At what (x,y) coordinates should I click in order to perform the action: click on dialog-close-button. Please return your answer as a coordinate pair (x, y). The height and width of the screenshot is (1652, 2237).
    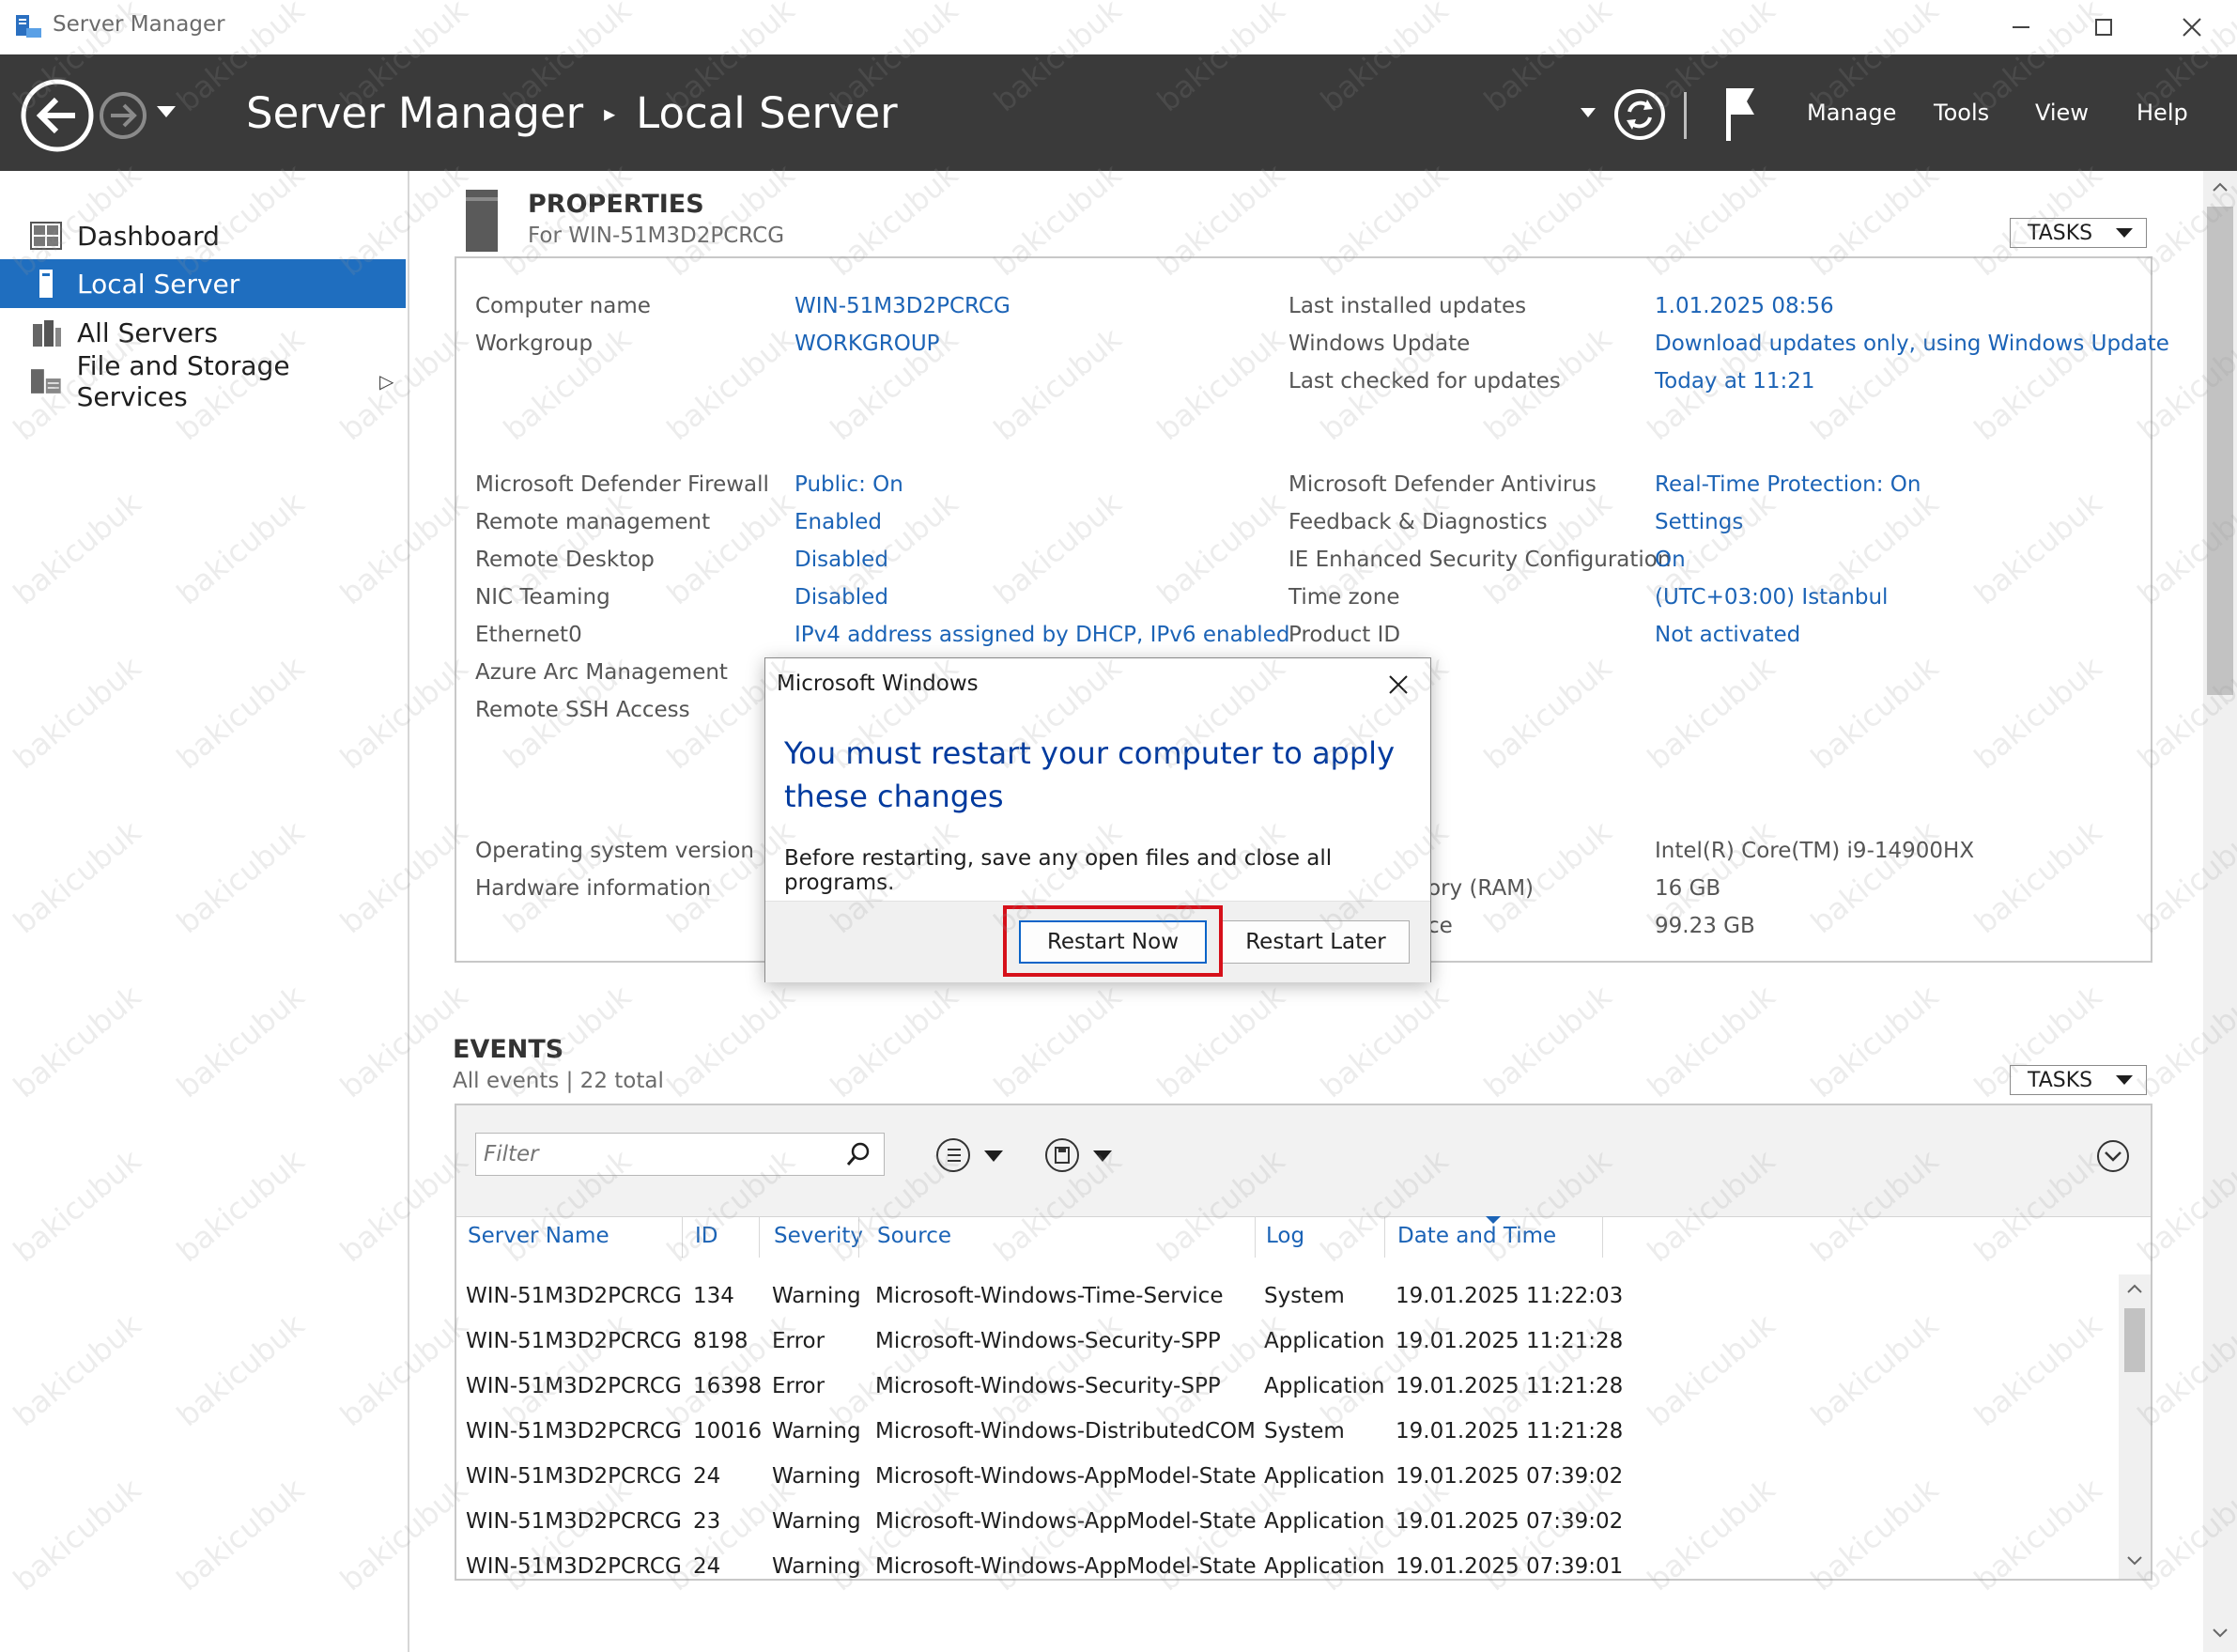
    Looking at the image, I should click on (1398, 684).